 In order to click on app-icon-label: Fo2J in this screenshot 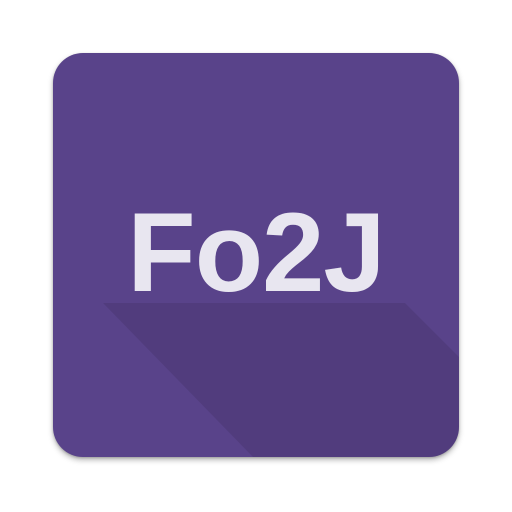, I will do `click(256, 252)`.